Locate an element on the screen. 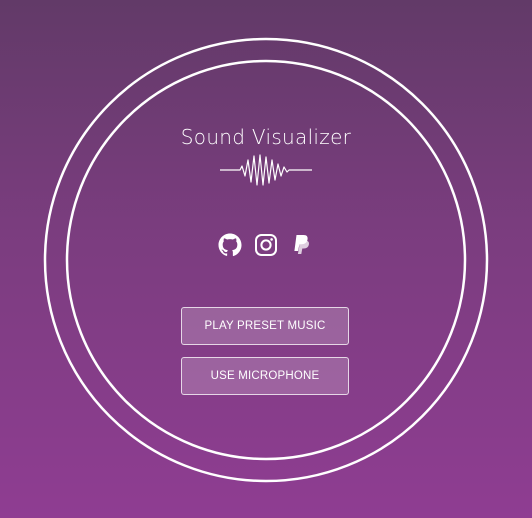  github-link is located at coordinates (230, 245).